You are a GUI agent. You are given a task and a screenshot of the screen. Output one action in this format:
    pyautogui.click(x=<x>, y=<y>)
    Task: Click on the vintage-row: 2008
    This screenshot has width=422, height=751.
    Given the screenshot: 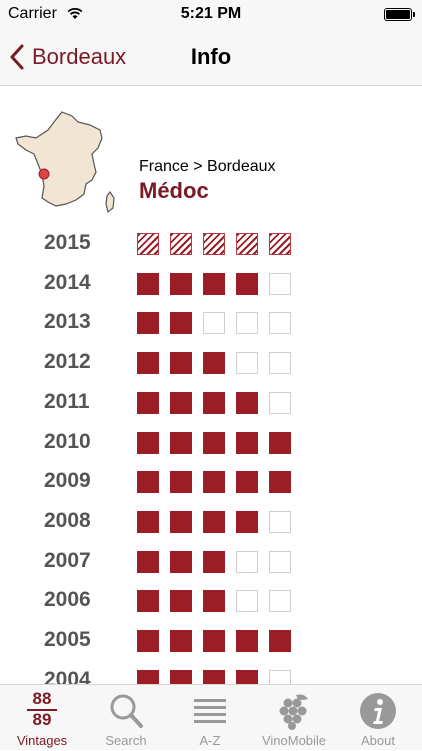 What is the action you would take?
    pyautogui.click(x=211, y=522)
    